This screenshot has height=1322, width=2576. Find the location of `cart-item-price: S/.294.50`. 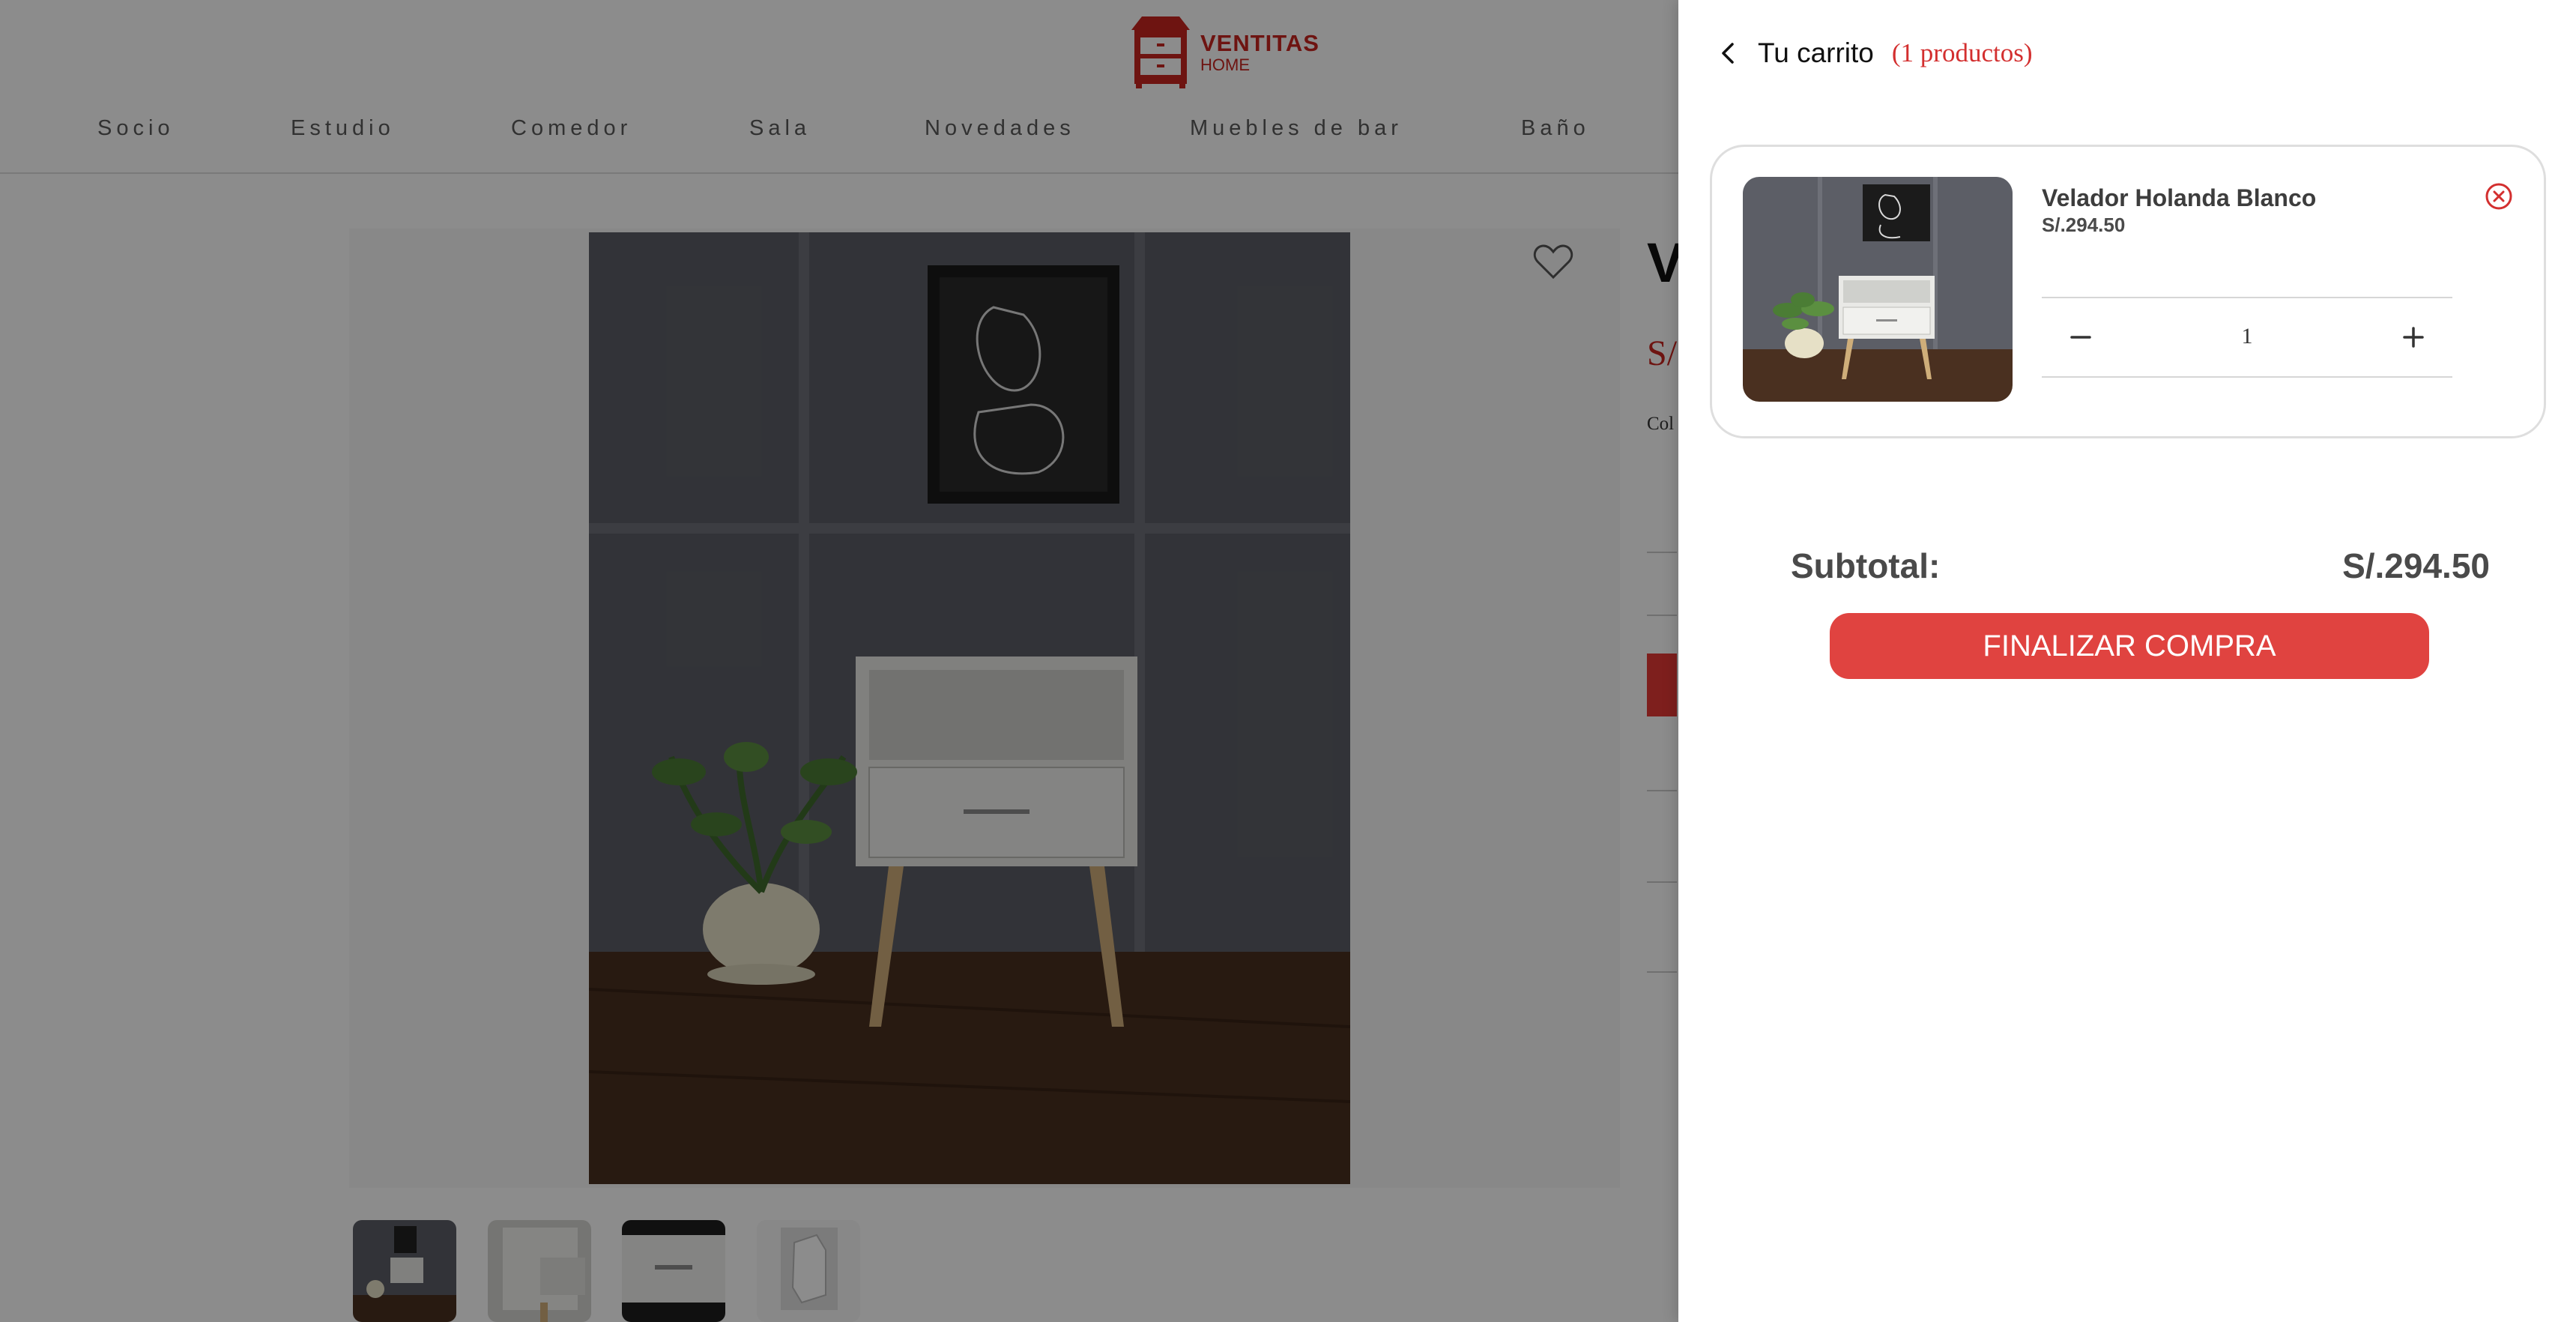

cart-item-price: S/.294.50 is located at coordinates (2084, 225).